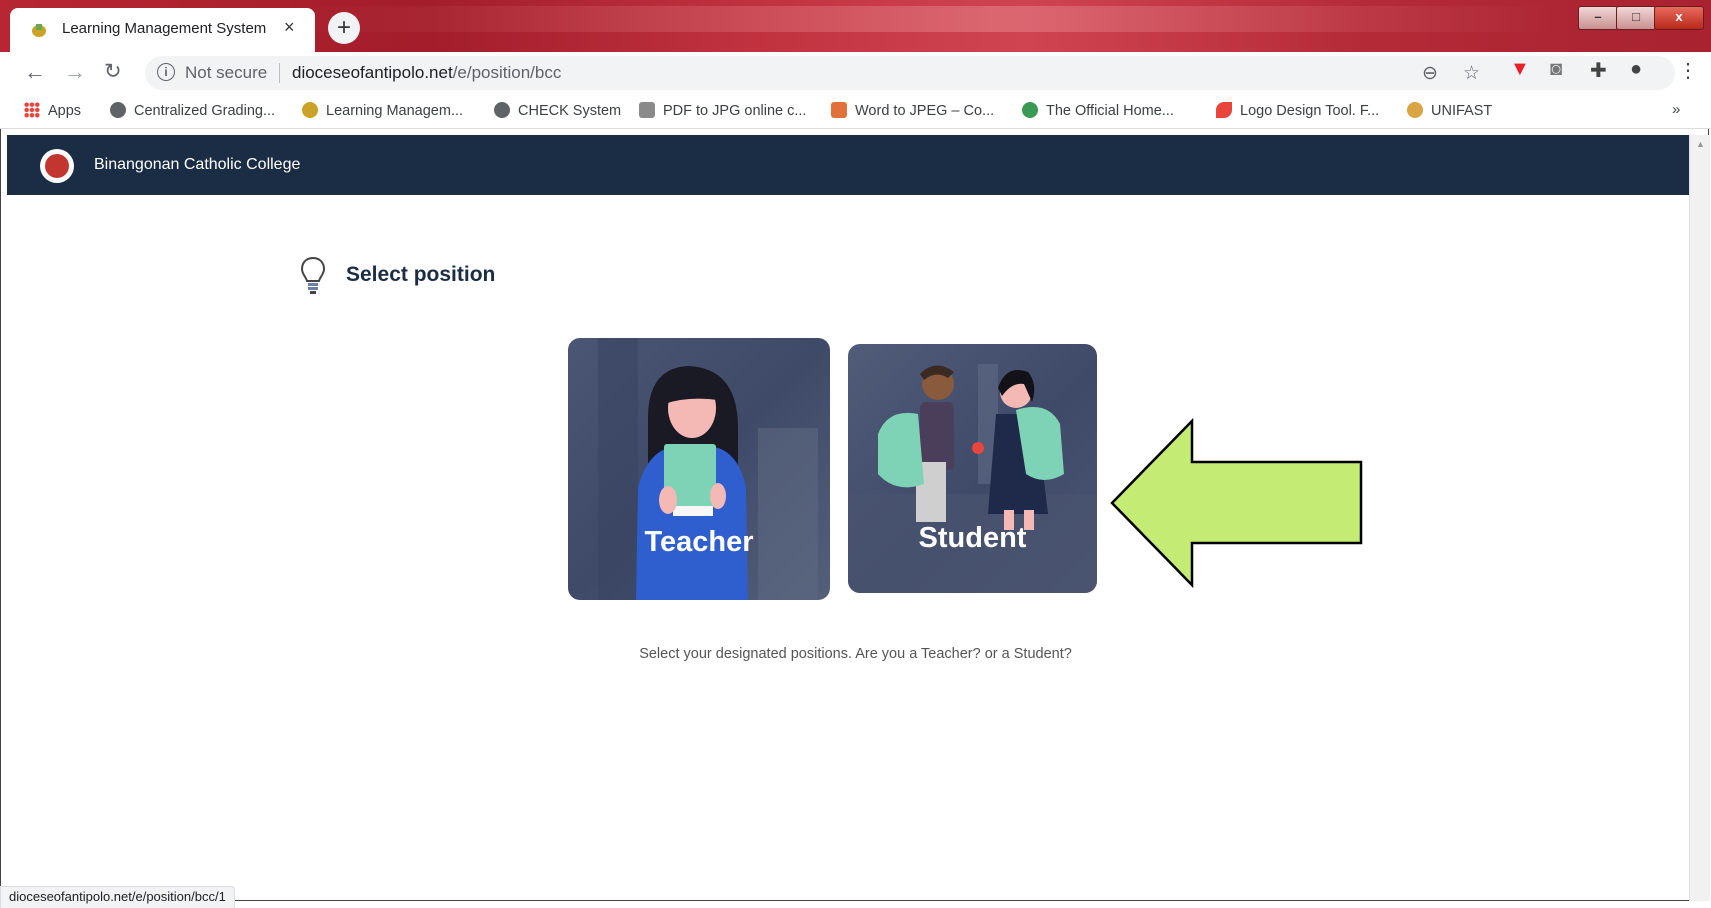 This screenshot has height=908, width=1711. Describe the element at coordinates (699, 542) in the screenshot. I see `teacher-label: Teacher` at that location.